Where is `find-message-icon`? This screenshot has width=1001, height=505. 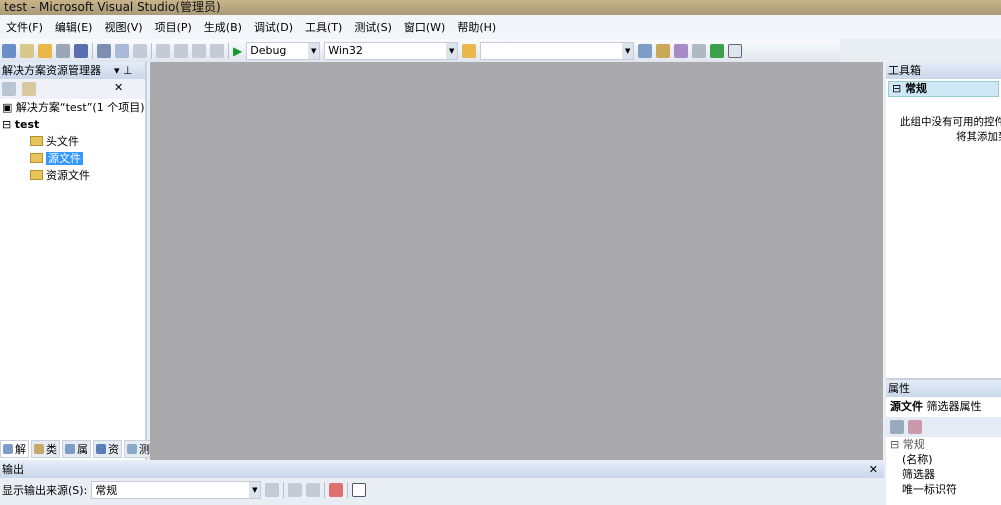 find-message-icon is located at coordinates (272, 490).